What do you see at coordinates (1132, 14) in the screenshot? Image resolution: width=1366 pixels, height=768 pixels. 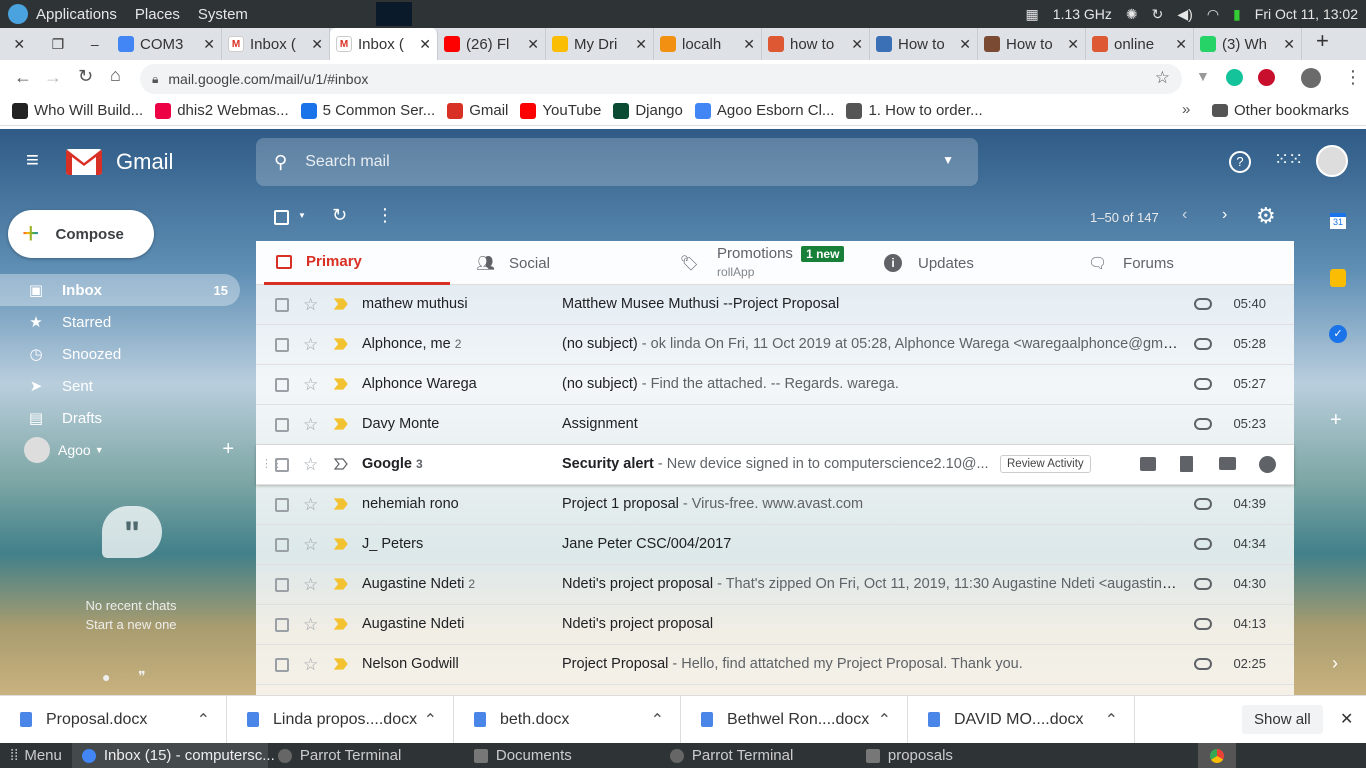 I see `brightness-icon: ✺` at bounding box center [1132, 14].